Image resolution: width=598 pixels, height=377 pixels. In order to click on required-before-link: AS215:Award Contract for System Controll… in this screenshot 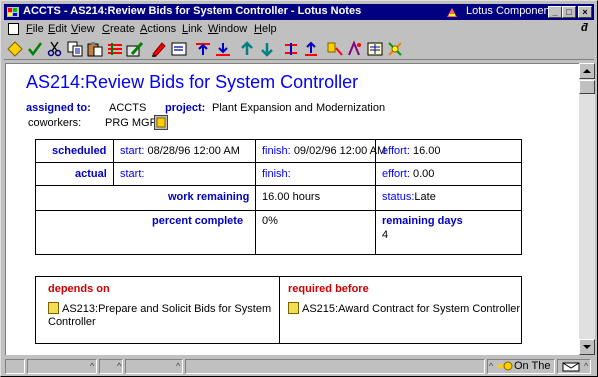, I will do `click(404, 308)`.